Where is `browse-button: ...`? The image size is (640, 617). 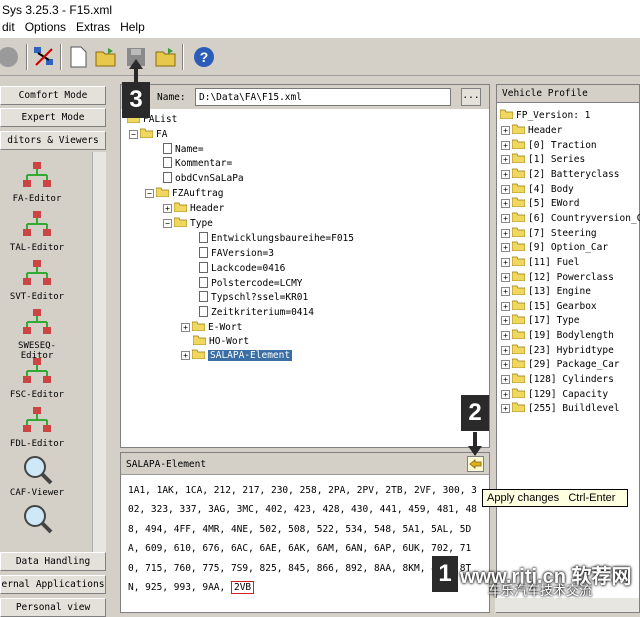
browse-button: ... is located at coordinates (471, 97).